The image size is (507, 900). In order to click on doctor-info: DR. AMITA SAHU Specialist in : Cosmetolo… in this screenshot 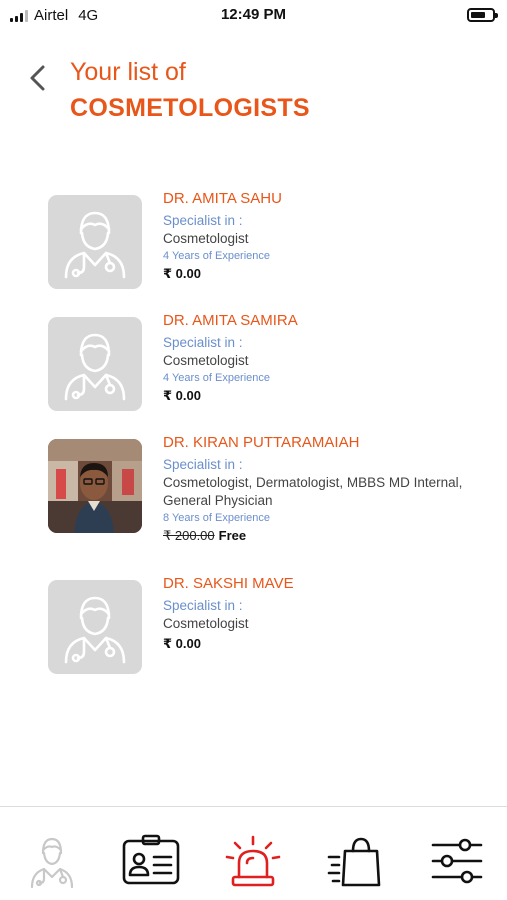, I will do `click(328, 236)`.